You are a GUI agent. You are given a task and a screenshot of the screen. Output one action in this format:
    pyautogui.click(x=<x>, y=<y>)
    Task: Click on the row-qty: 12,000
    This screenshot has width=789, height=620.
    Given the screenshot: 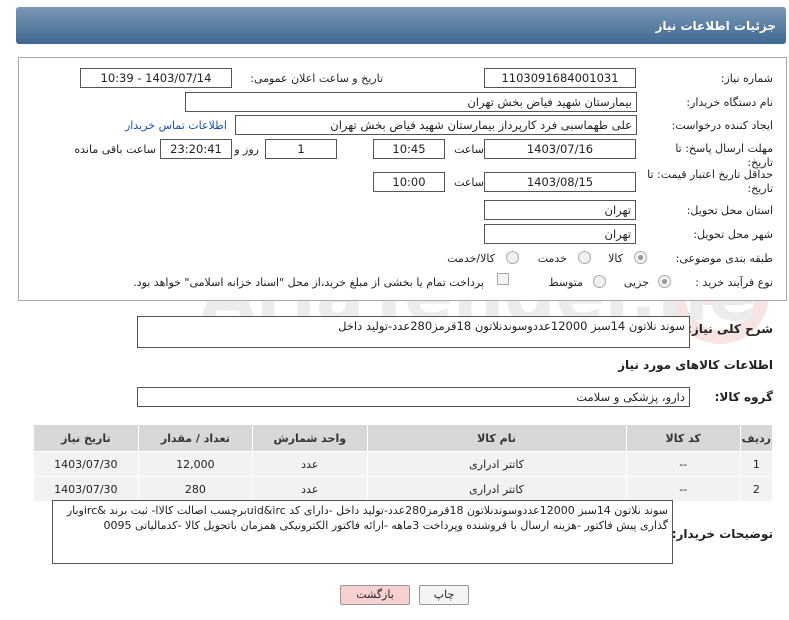 What is the action you would take?
    pyautogui.click(x=195, y=464)
    